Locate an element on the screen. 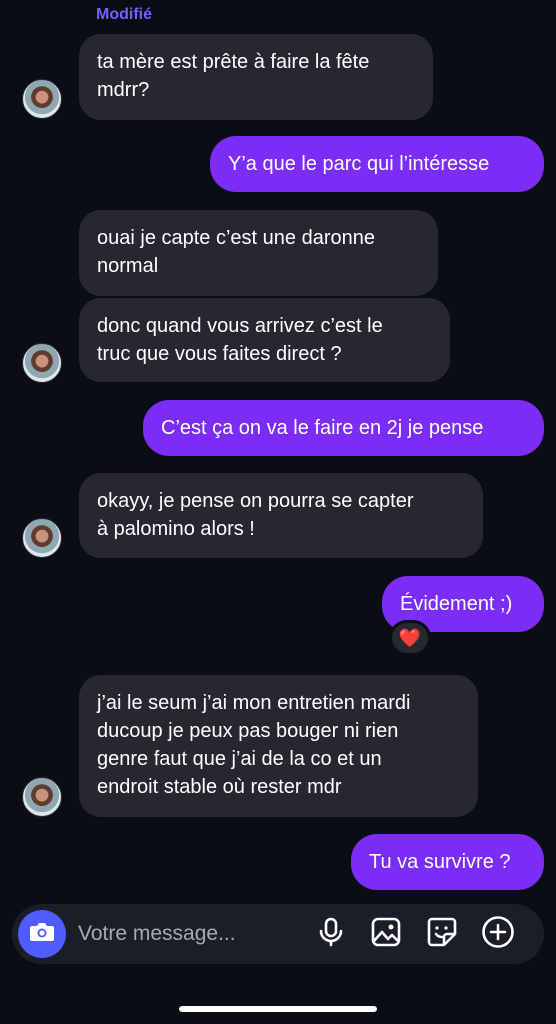  message-outgoing: Tu va survivre ? is located at coordinates (447, 862).